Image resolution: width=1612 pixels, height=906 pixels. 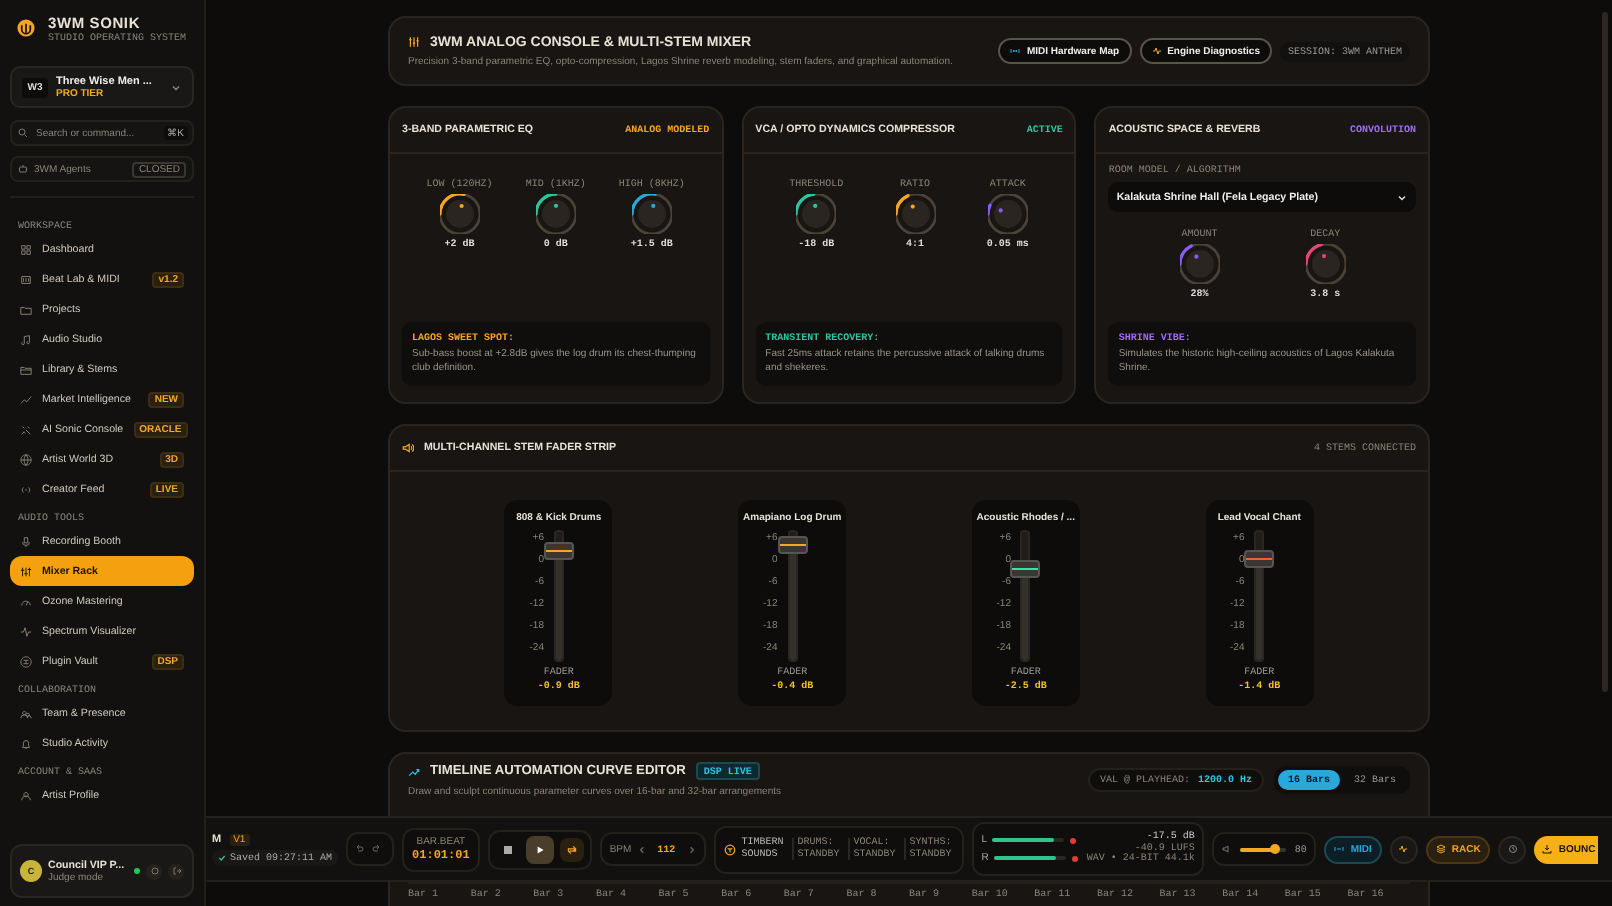 What do you see at coordinates (1440, 849) in the screenshot?
I see `layers-icon` at bounding box center [1440, 849].